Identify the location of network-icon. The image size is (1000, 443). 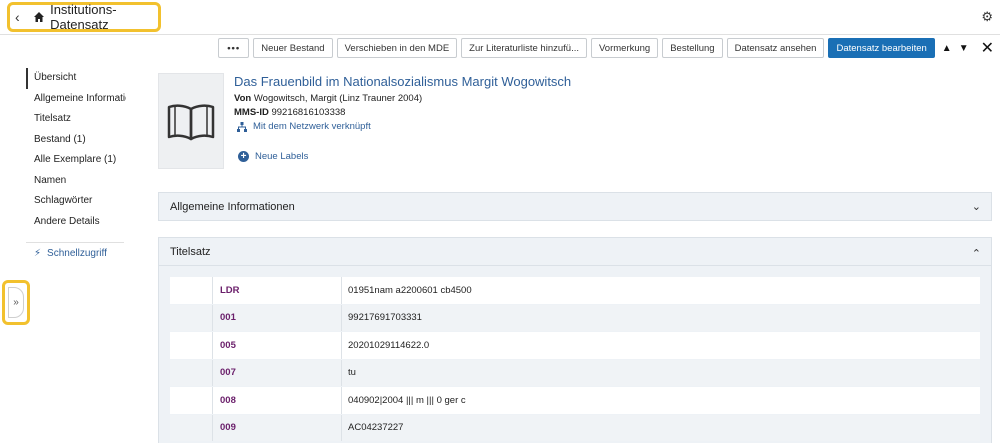
(242, 126).